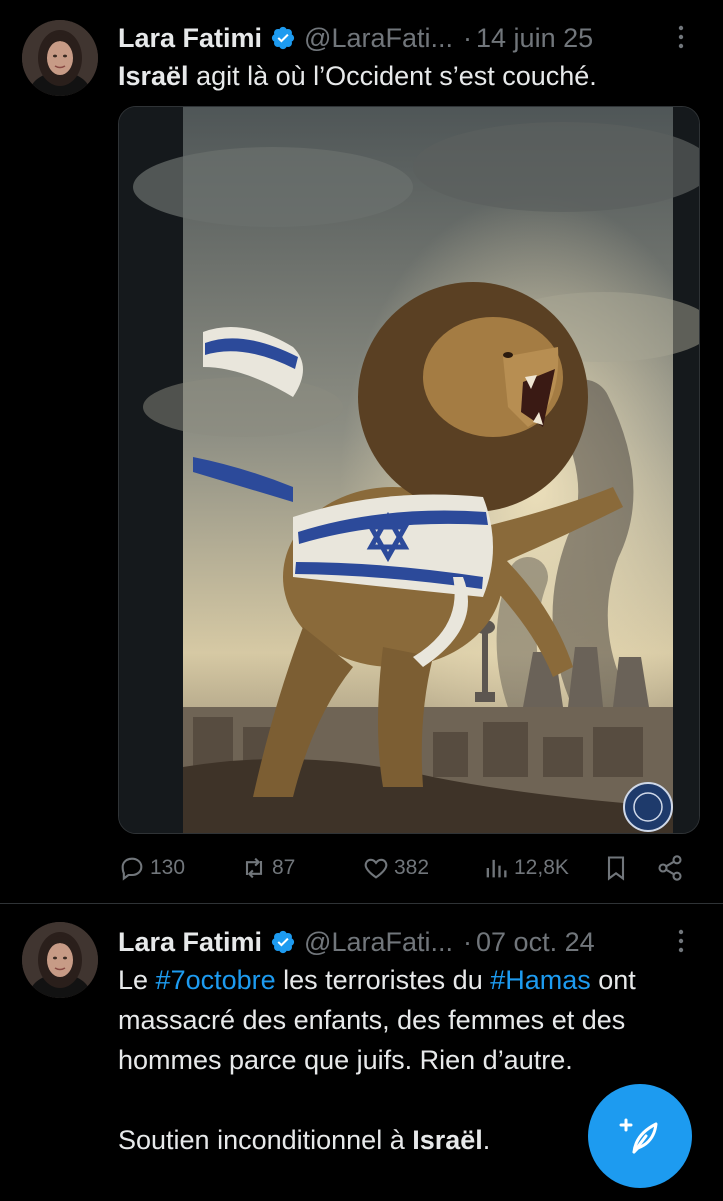  I want to click on tweet-text-bold: Israël, so click(153, 76).